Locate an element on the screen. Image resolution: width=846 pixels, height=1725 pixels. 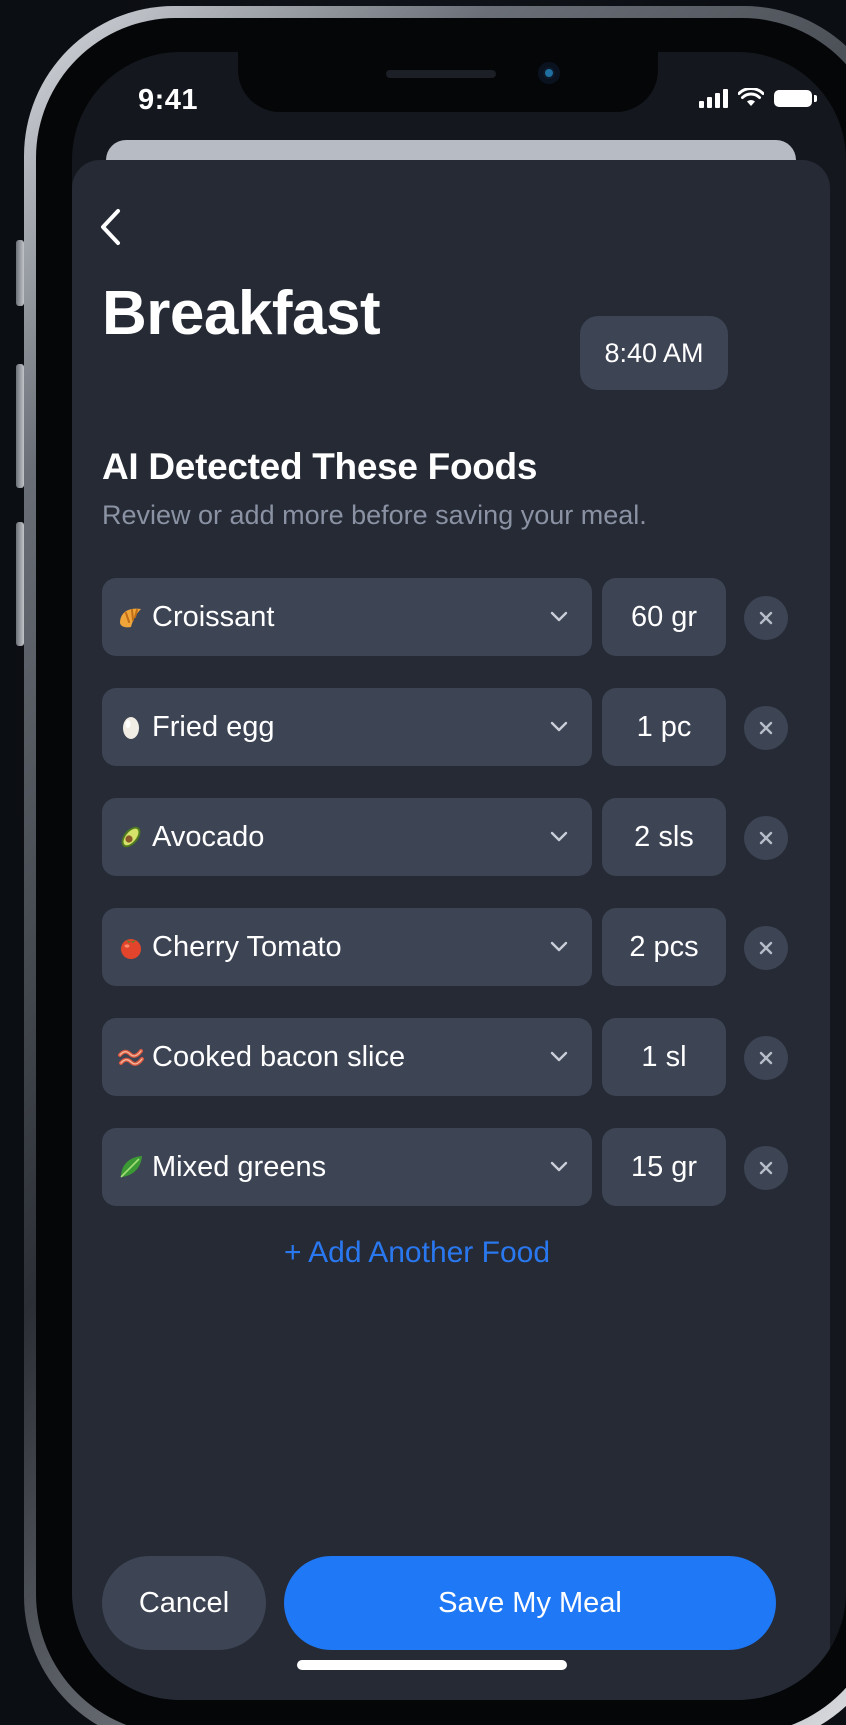
add-food-link: + Add Another Food is located at coordinates (417, 1253).